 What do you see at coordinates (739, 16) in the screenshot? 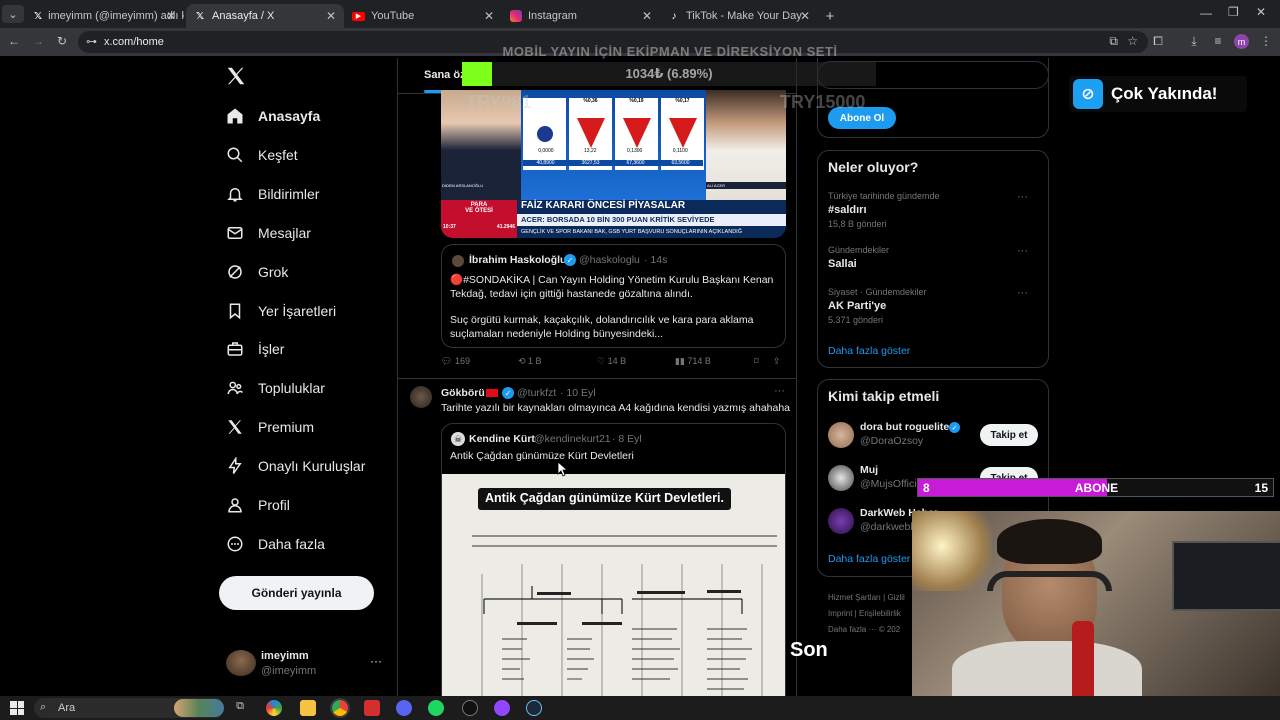
I see `tab-tiktok: ♪ TikTok - Make Your Day ✕` at bounding box center [739, 16].